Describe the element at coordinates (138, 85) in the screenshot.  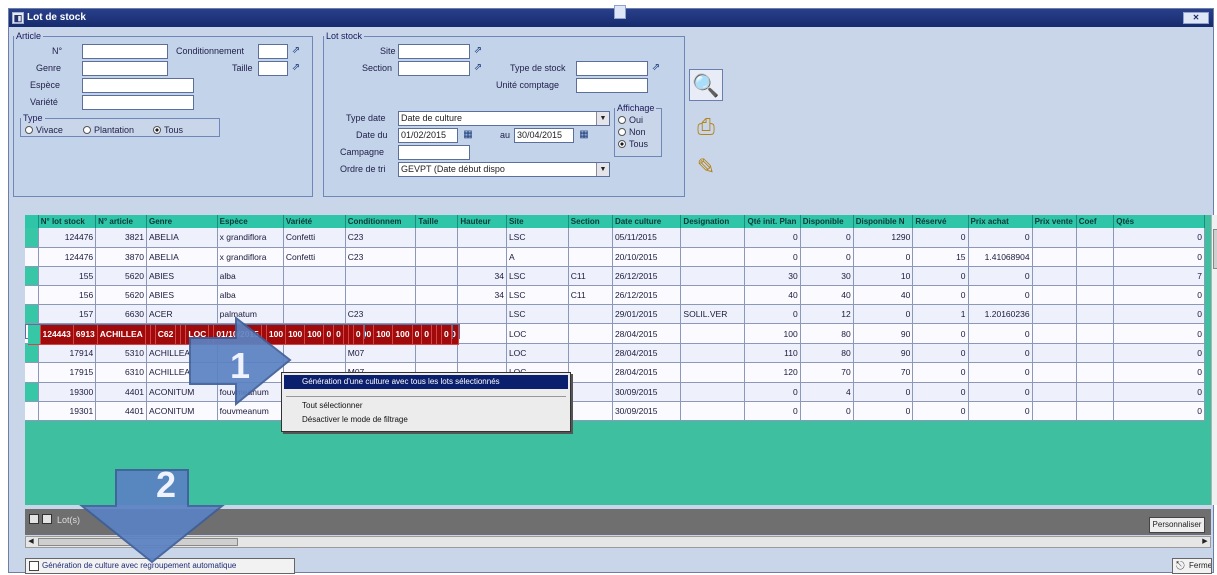
I see `espece-input` at that location.